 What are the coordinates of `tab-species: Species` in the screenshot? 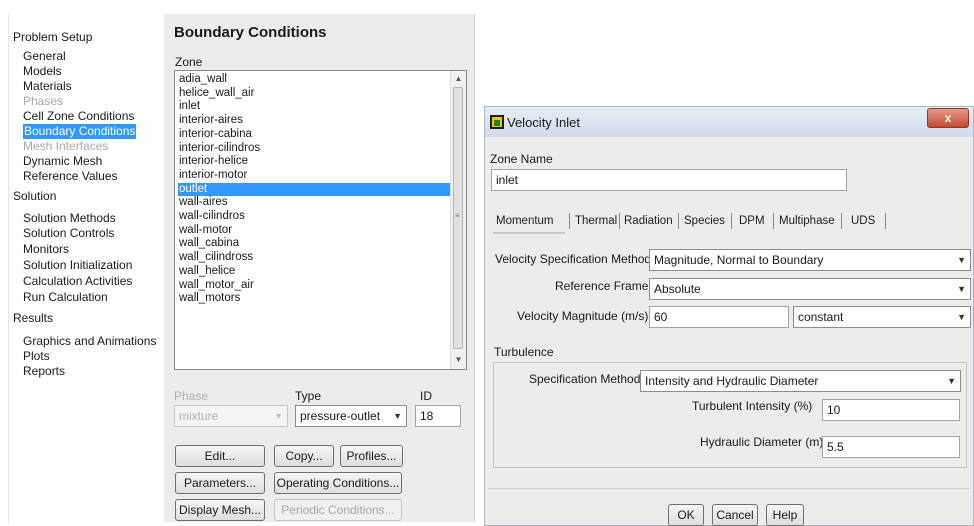 It's located at (704, 221).